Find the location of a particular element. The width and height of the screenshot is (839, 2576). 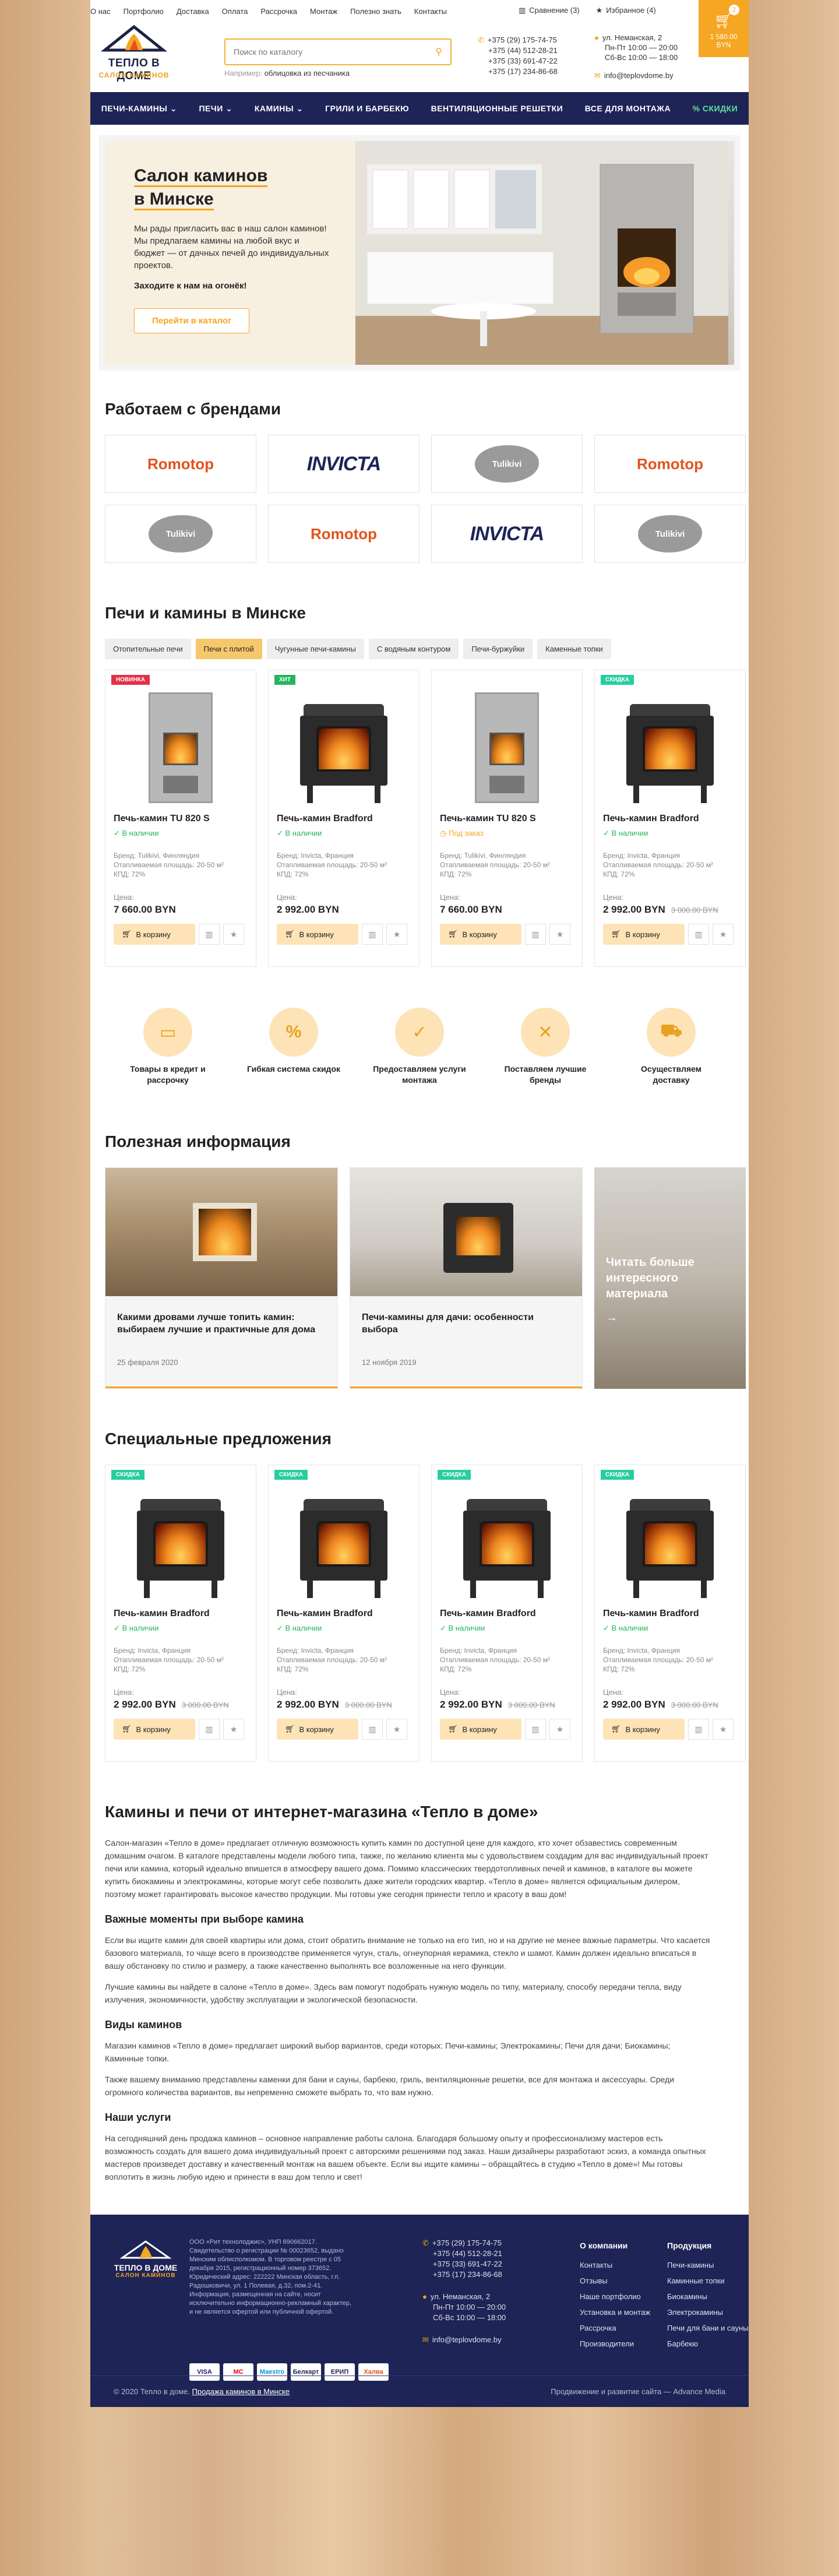

tab-stoves-with-hob: Печи с плитой is located at coordinates (229, 649).